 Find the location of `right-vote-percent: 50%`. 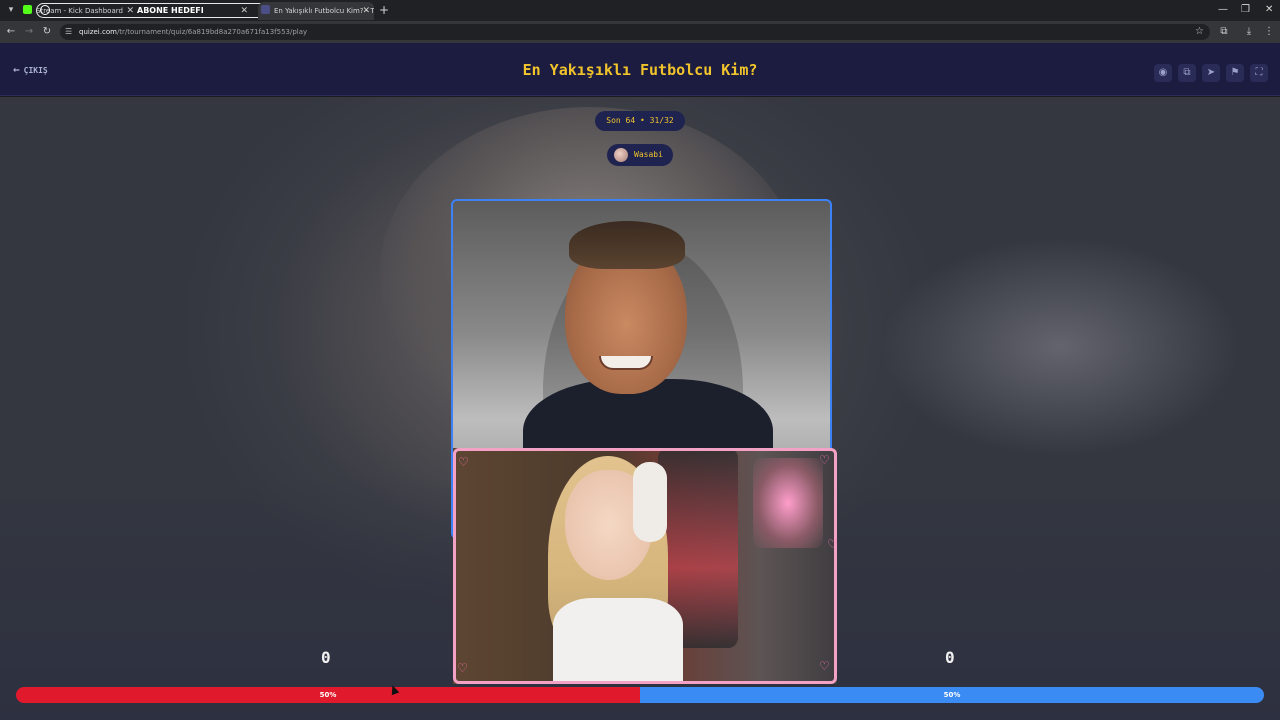

right-vote-percent: 50% is located at coordinates (952, 695).